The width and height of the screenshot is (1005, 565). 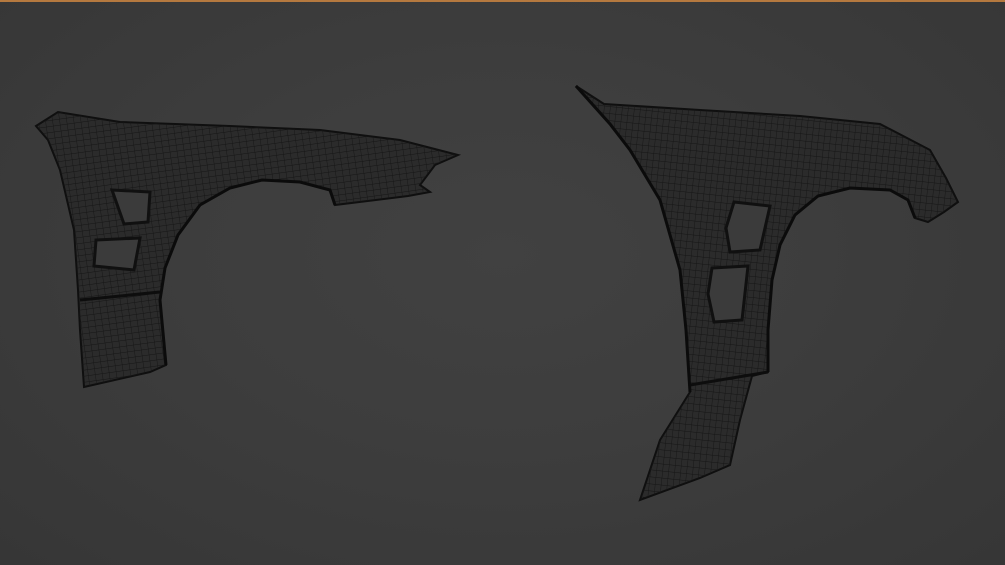 I want to click on fender-left-vent-lower, so click(x=117, y=254).